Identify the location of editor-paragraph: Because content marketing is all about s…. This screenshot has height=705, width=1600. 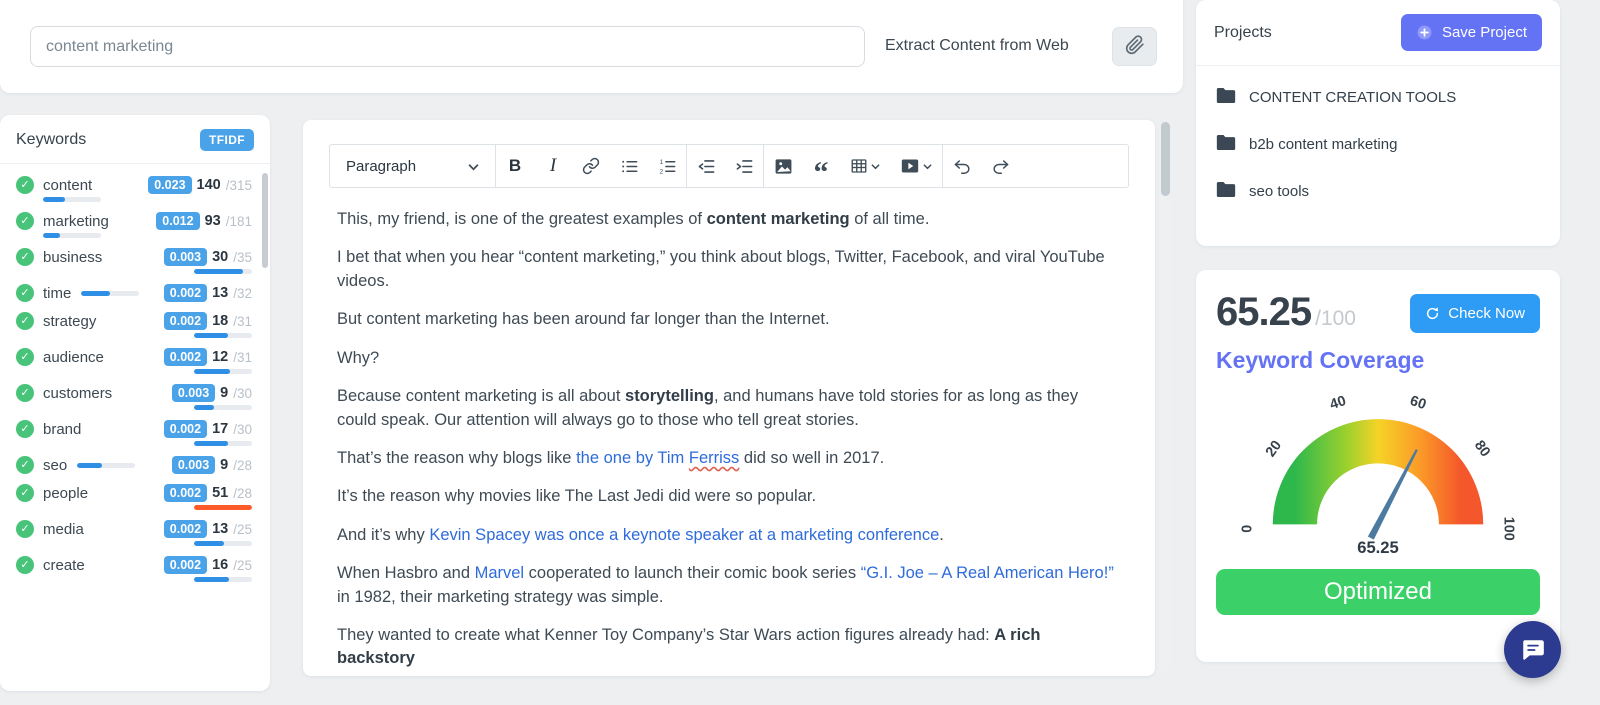
(729, 408).